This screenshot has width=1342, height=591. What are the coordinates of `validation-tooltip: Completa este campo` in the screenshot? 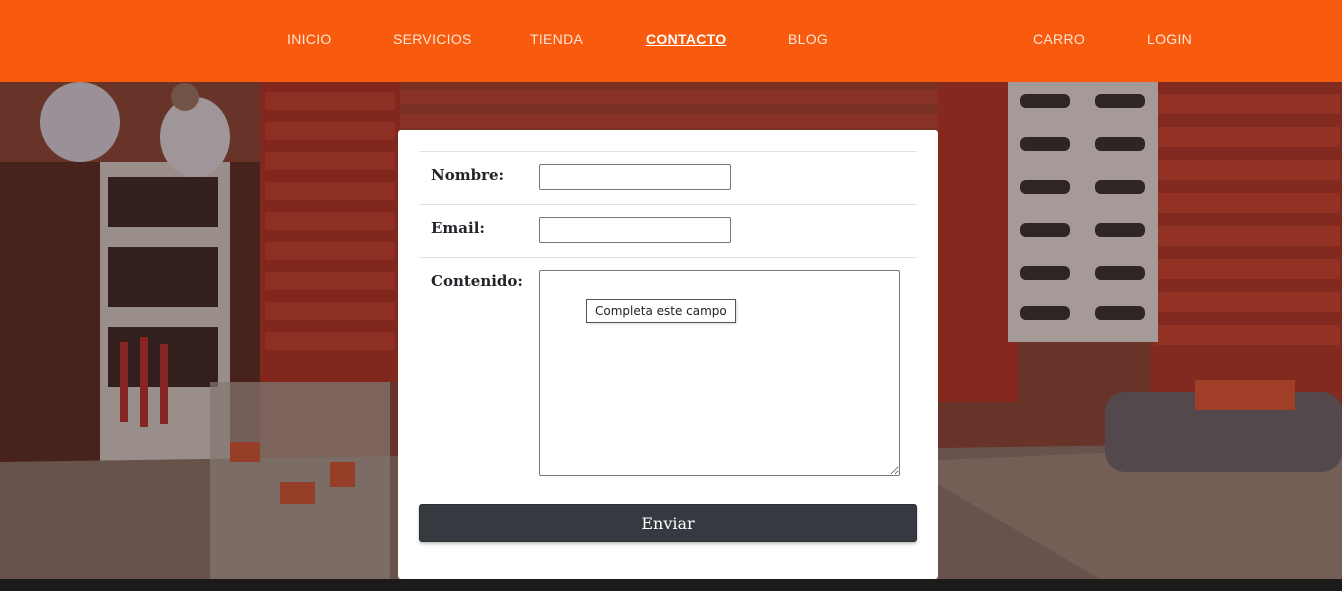 It's located at (661, 311).